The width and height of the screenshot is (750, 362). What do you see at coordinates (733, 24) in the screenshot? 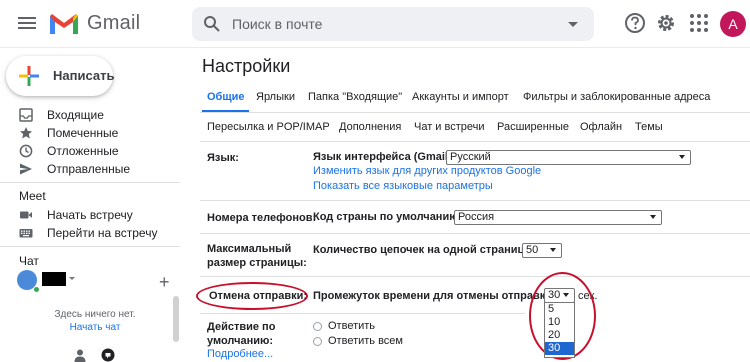
I see `account-avatar: A` at bounding box center [733, 24].